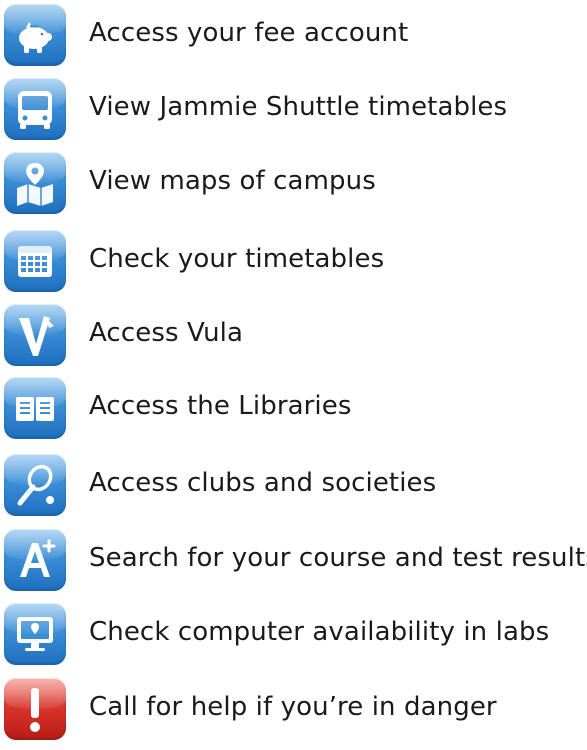 The width and height of the screenshot is (587, 750). I want to click on bus-icon, so click(35, 109).